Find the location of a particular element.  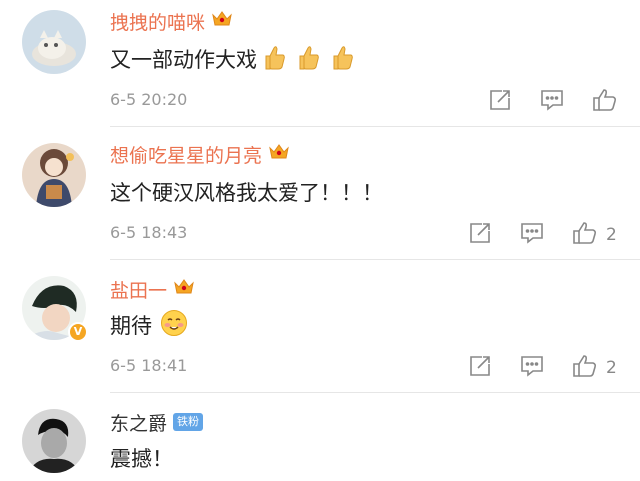

verified-v-icon: V is located at coordinates (78, 332).